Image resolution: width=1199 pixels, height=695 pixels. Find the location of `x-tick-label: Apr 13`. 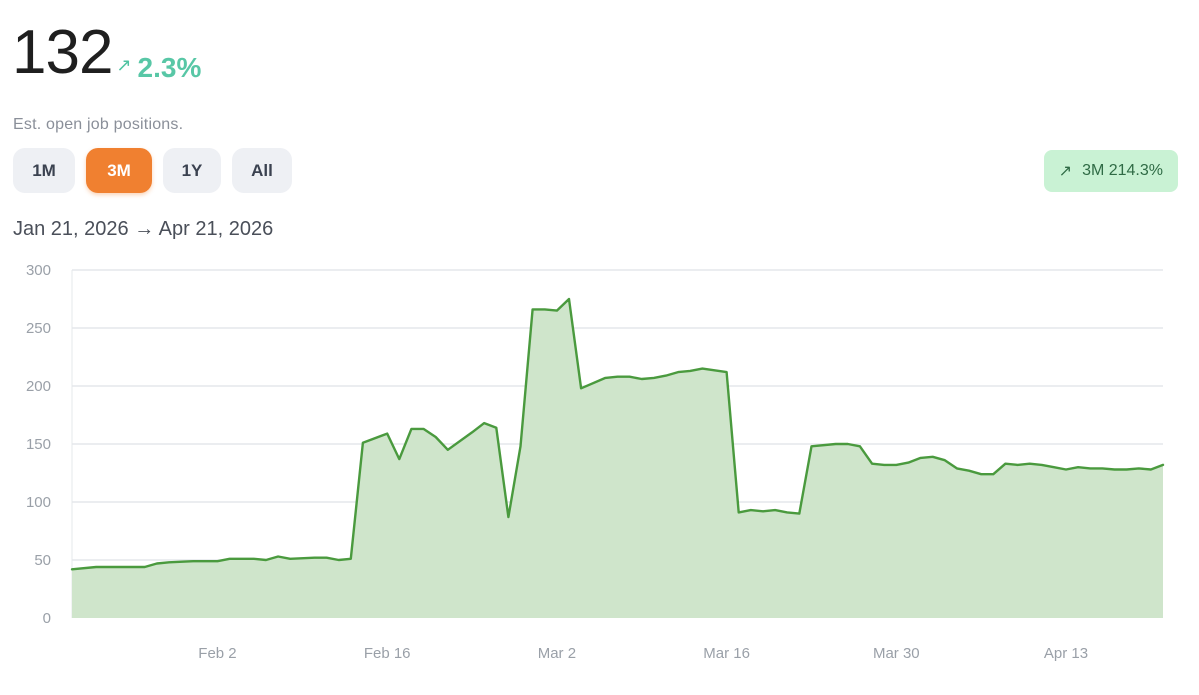

x-tick-label: Apr 13 is located at coordinates (1066, 653).